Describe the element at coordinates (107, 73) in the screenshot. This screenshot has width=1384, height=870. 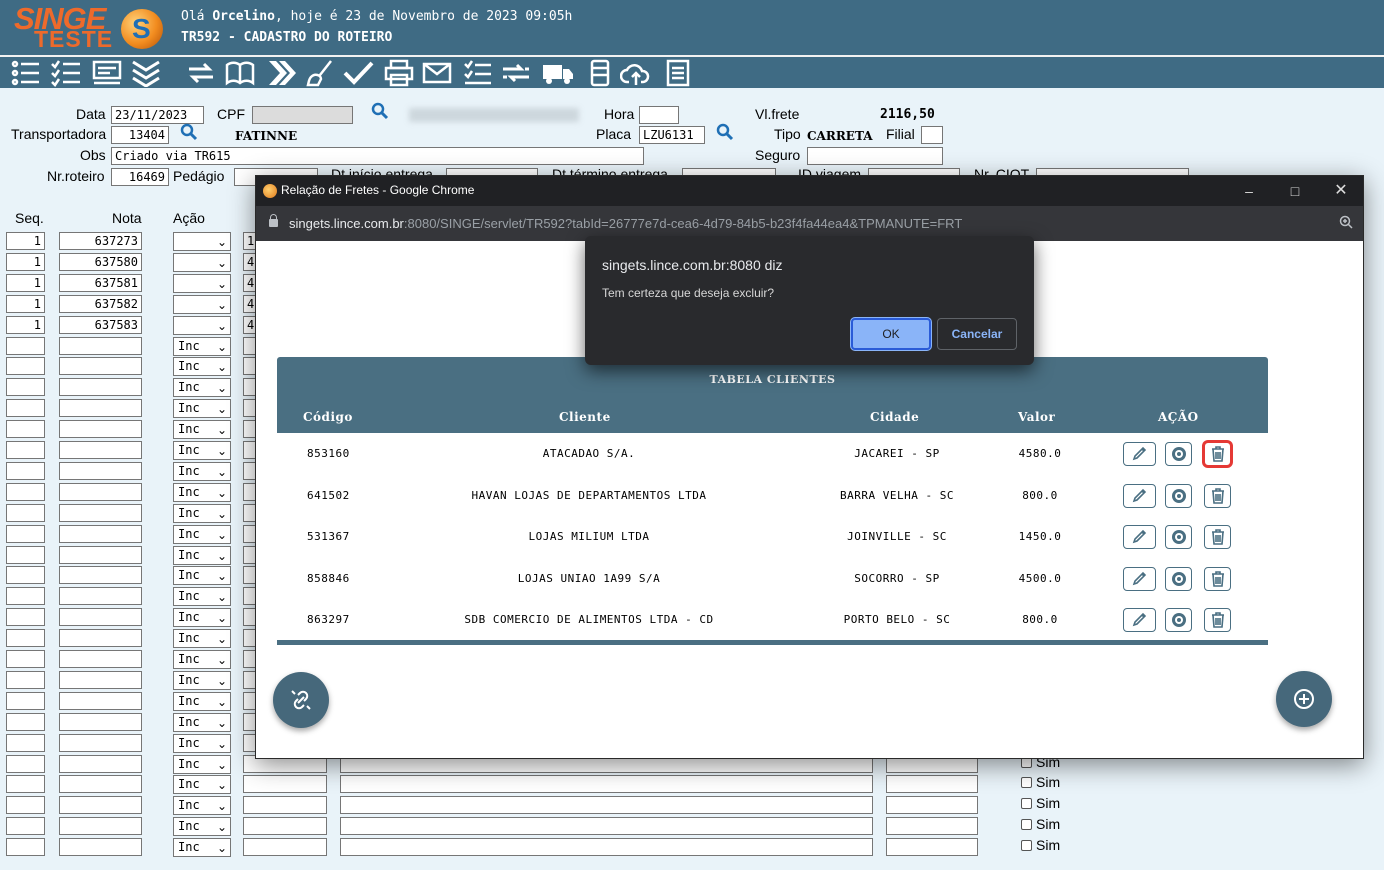
I see `report-icon` at that location.